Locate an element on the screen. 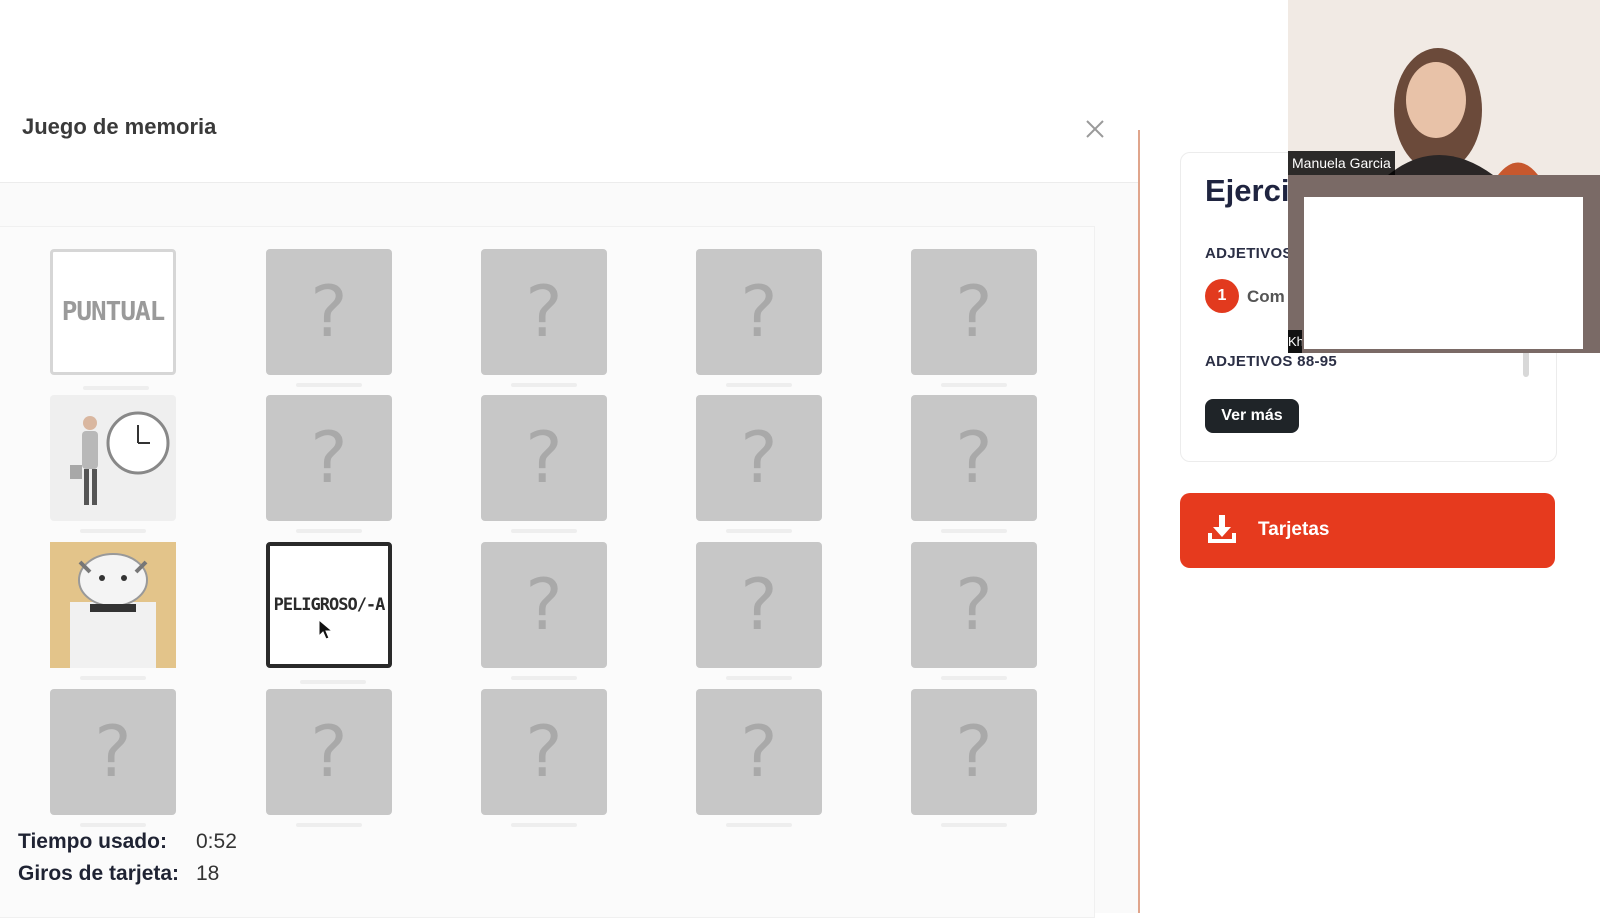 This screenshot has height=918, width=1600. participant-video-2: Kh is located at coordinates (1444, 264).